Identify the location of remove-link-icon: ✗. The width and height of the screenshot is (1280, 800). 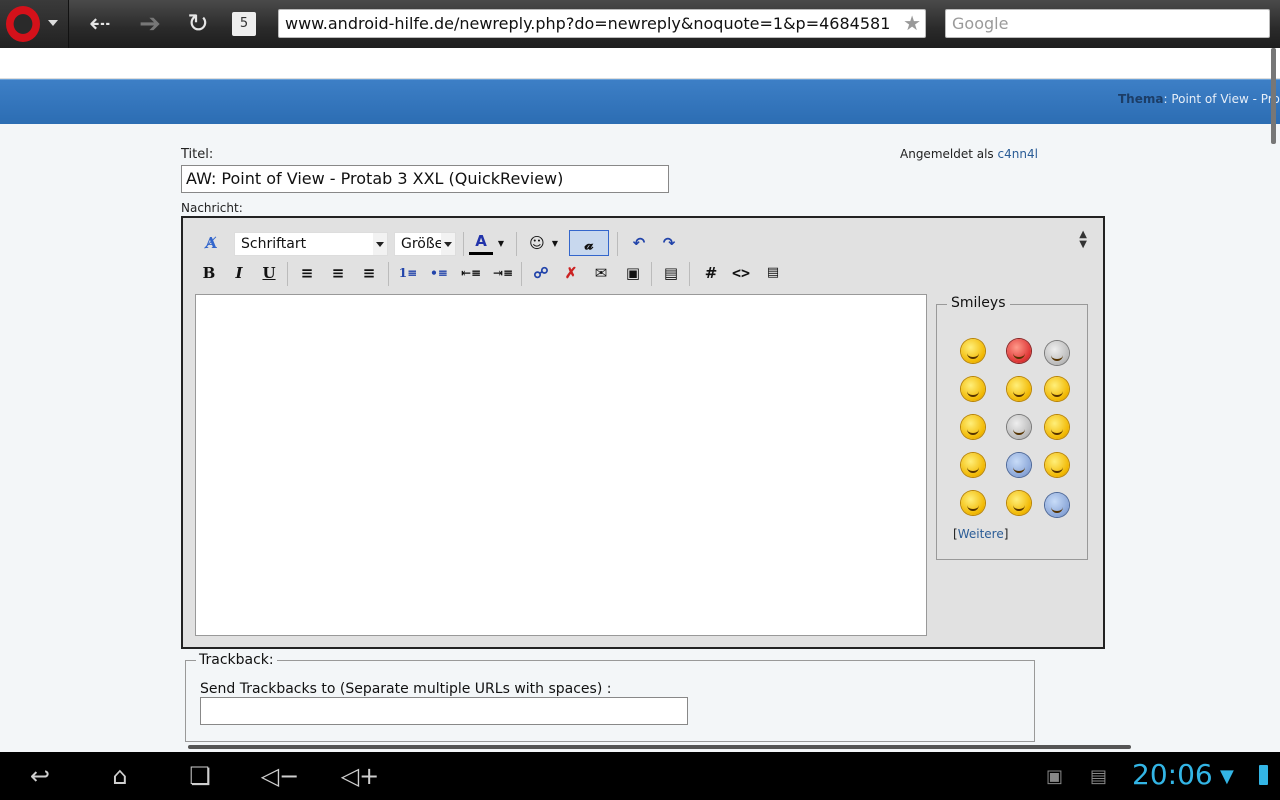
(571, 273).